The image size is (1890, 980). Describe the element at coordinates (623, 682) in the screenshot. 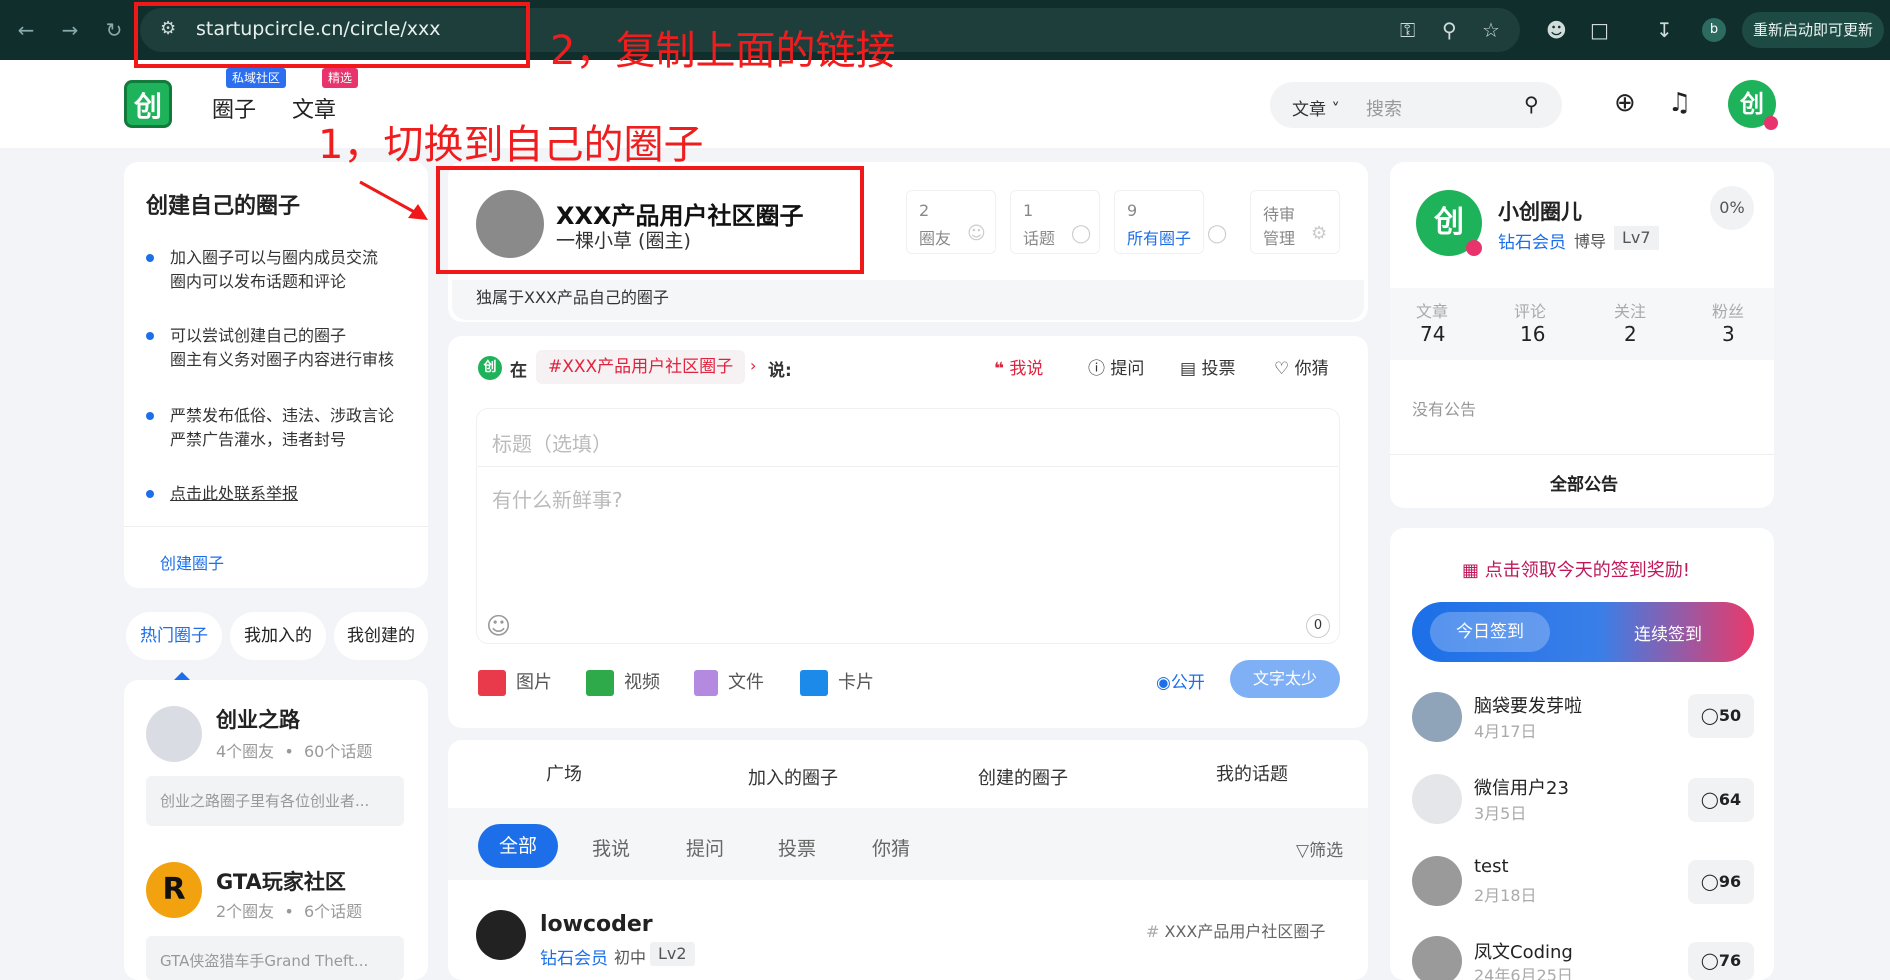

I see `attach-video-button: 视频` at that location.